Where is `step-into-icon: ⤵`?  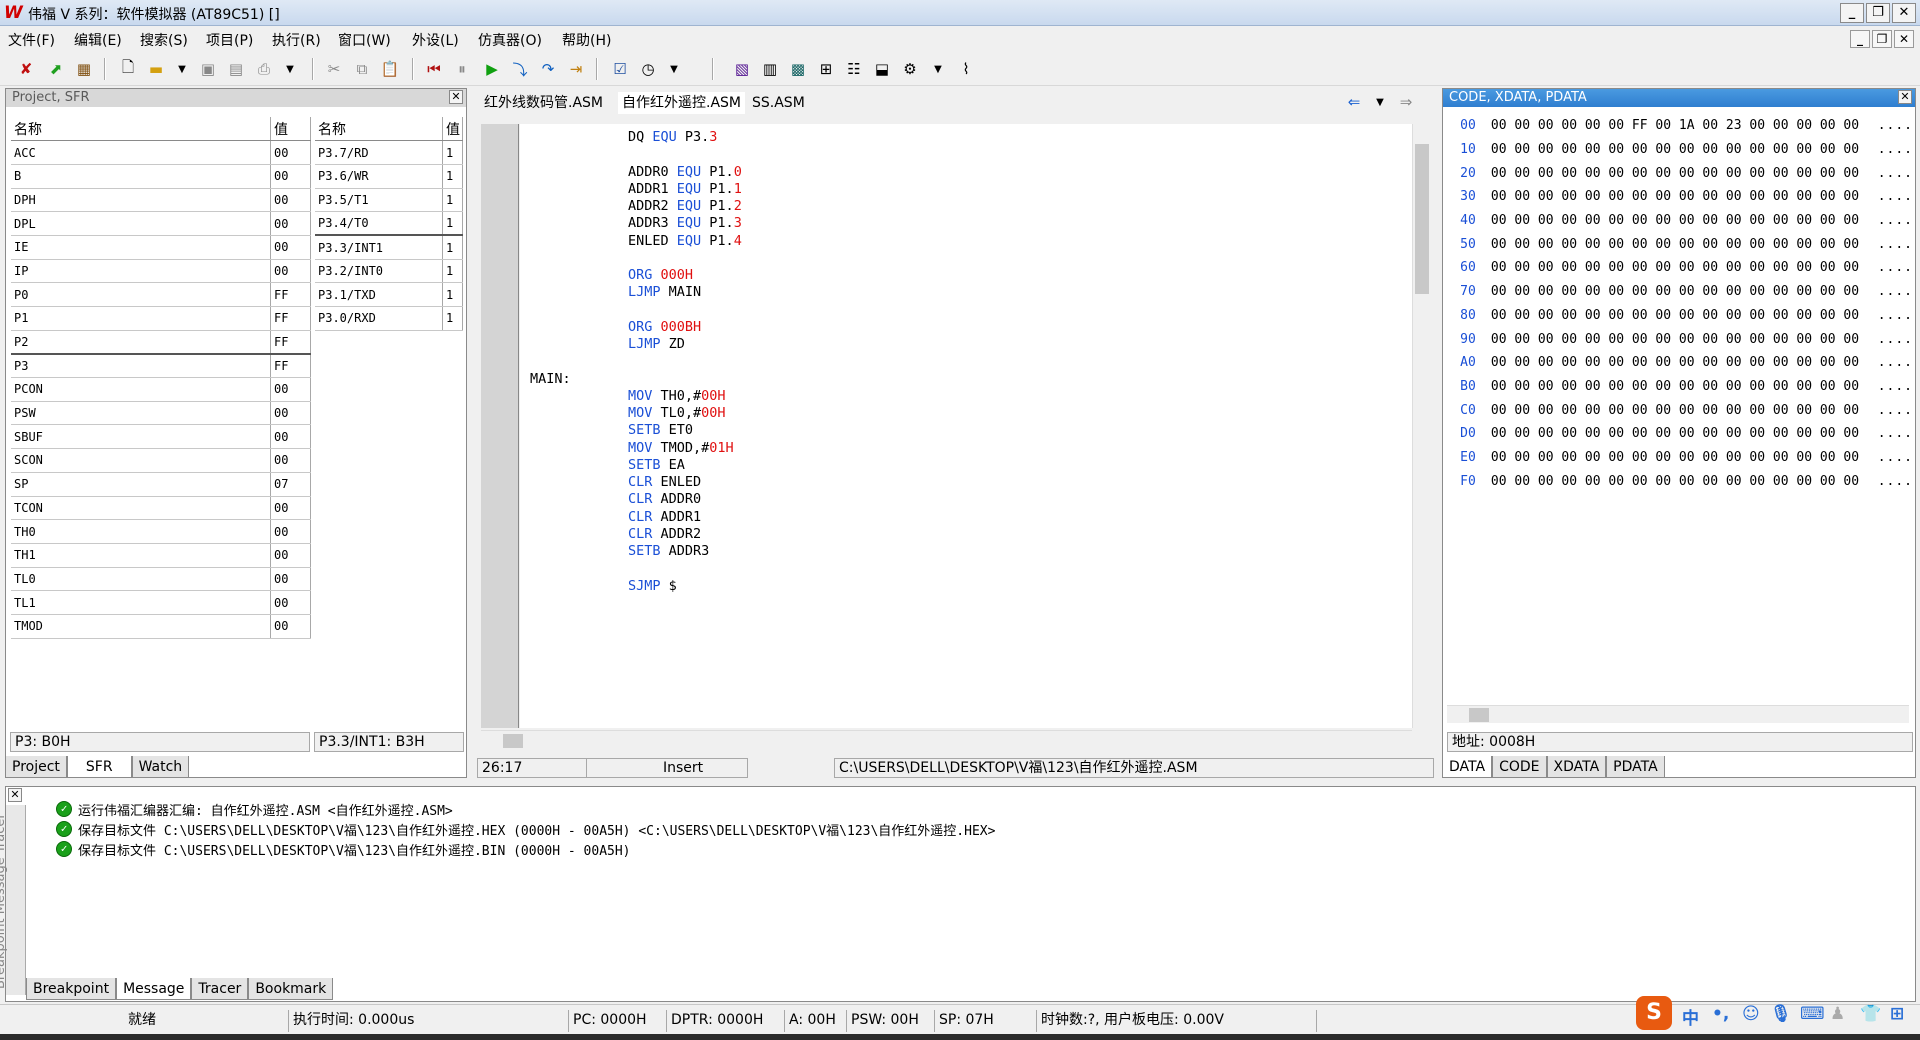
step-into-icon: ⤵ is located at coordinates (520, 69).